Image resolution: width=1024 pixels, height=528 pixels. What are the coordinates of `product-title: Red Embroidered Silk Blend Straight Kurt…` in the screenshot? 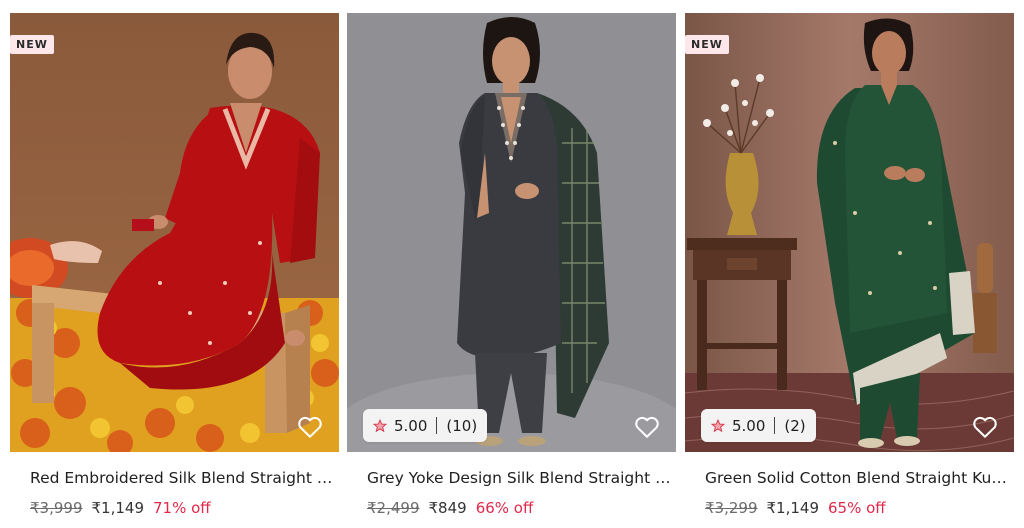 It's located at (182, 478).